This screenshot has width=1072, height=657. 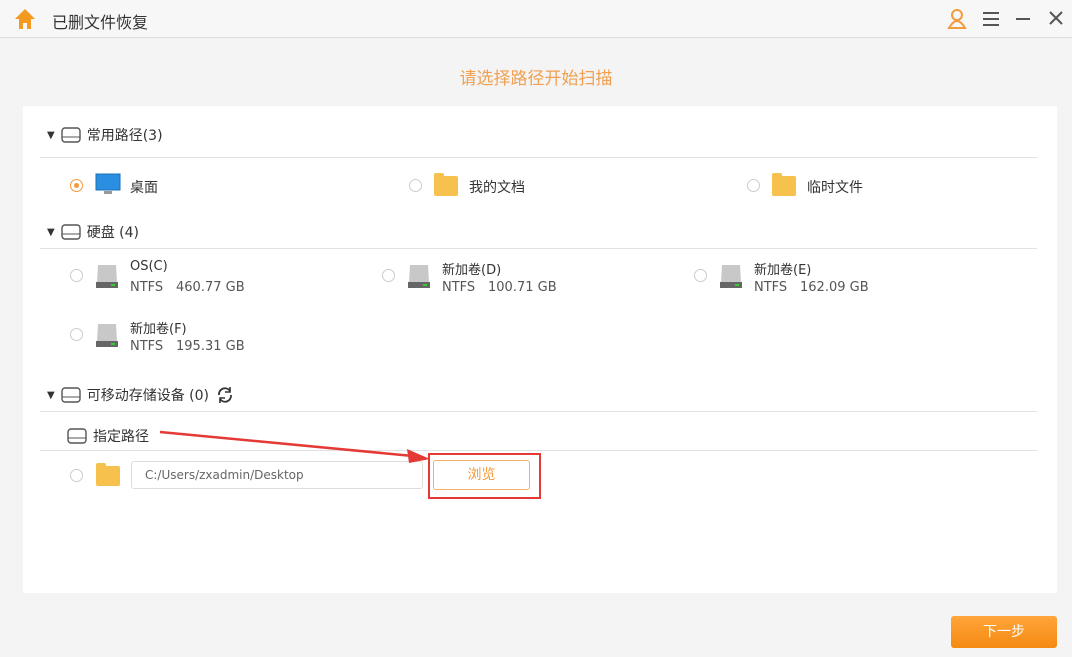 I want to click on close-icon, so click(x=1056, y=18).